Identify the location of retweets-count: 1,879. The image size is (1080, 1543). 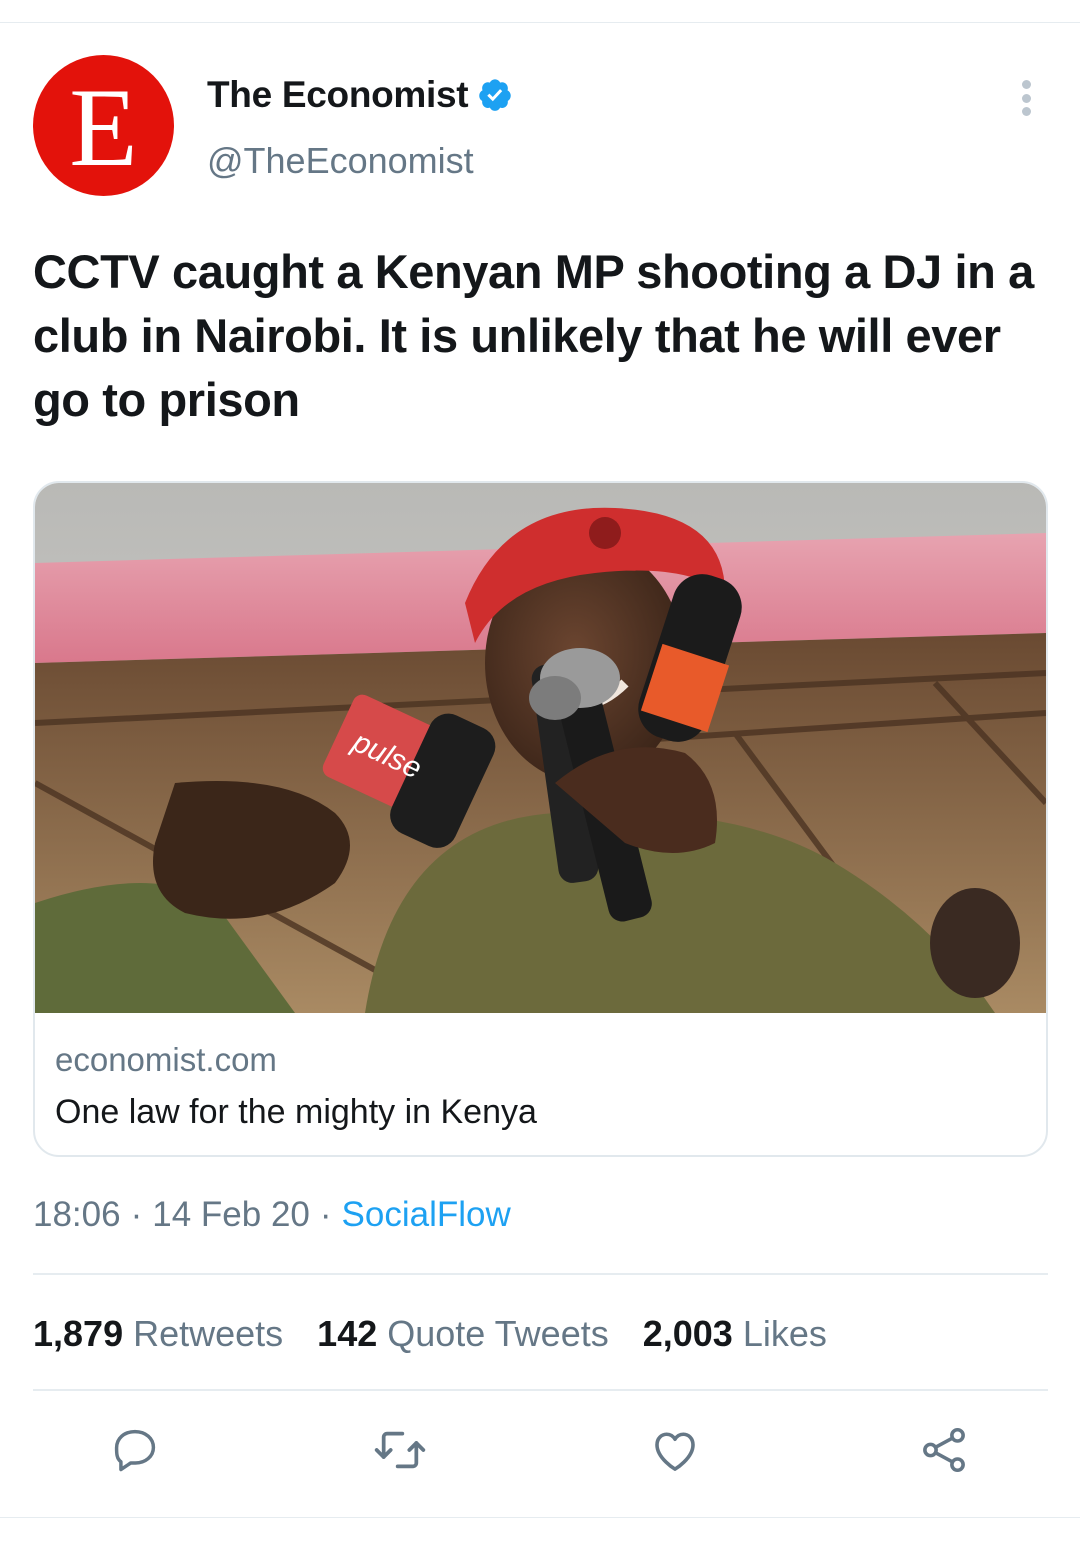
(78, 1333).